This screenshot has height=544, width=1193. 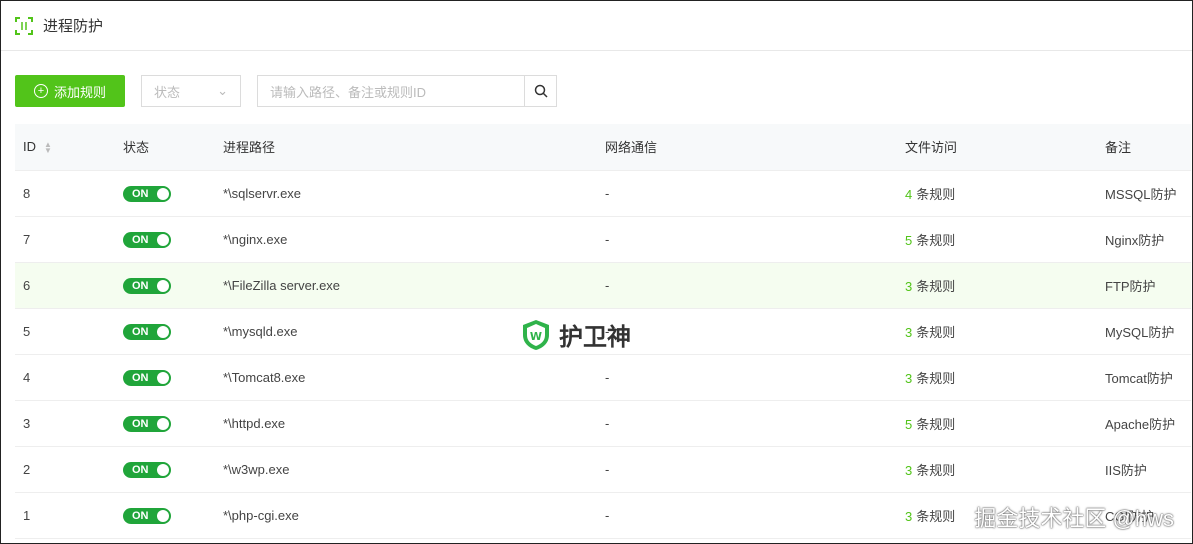 What do you see at coordinates (406, 423) in the screenshot?
I see `cell-path: *\httpd.exe` at bounding box center [406, 423].